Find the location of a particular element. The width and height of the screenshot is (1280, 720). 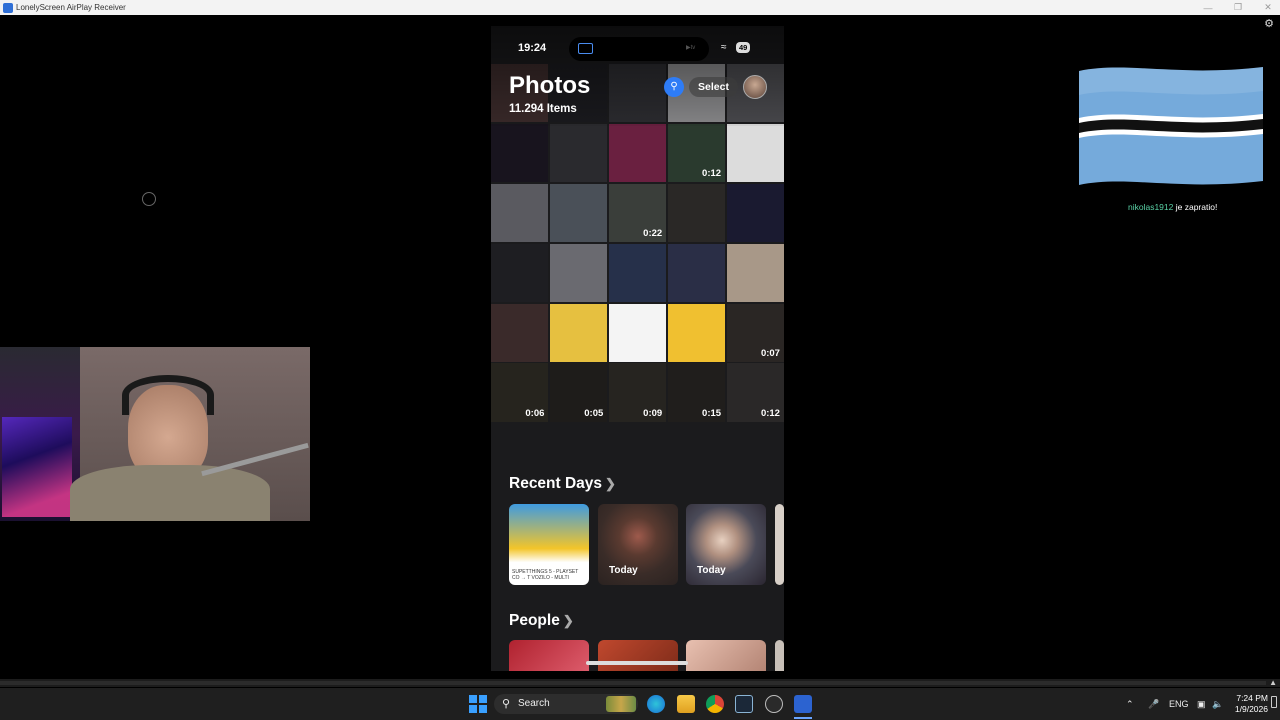

restore-icon: ❐ is located at coordinates (1238, 7).